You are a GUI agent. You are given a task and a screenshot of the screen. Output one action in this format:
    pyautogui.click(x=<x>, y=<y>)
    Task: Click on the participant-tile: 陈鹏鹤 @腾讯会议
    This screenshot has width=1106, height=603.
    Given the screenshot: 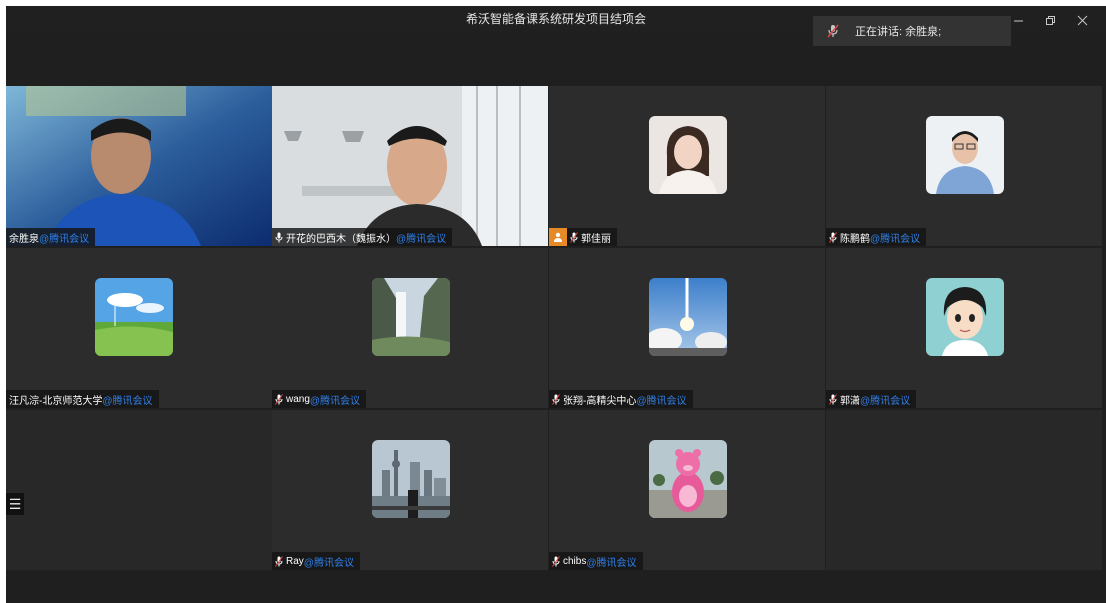 What is the action you would take?
    pyautogui.click(x=964, y=166)
    